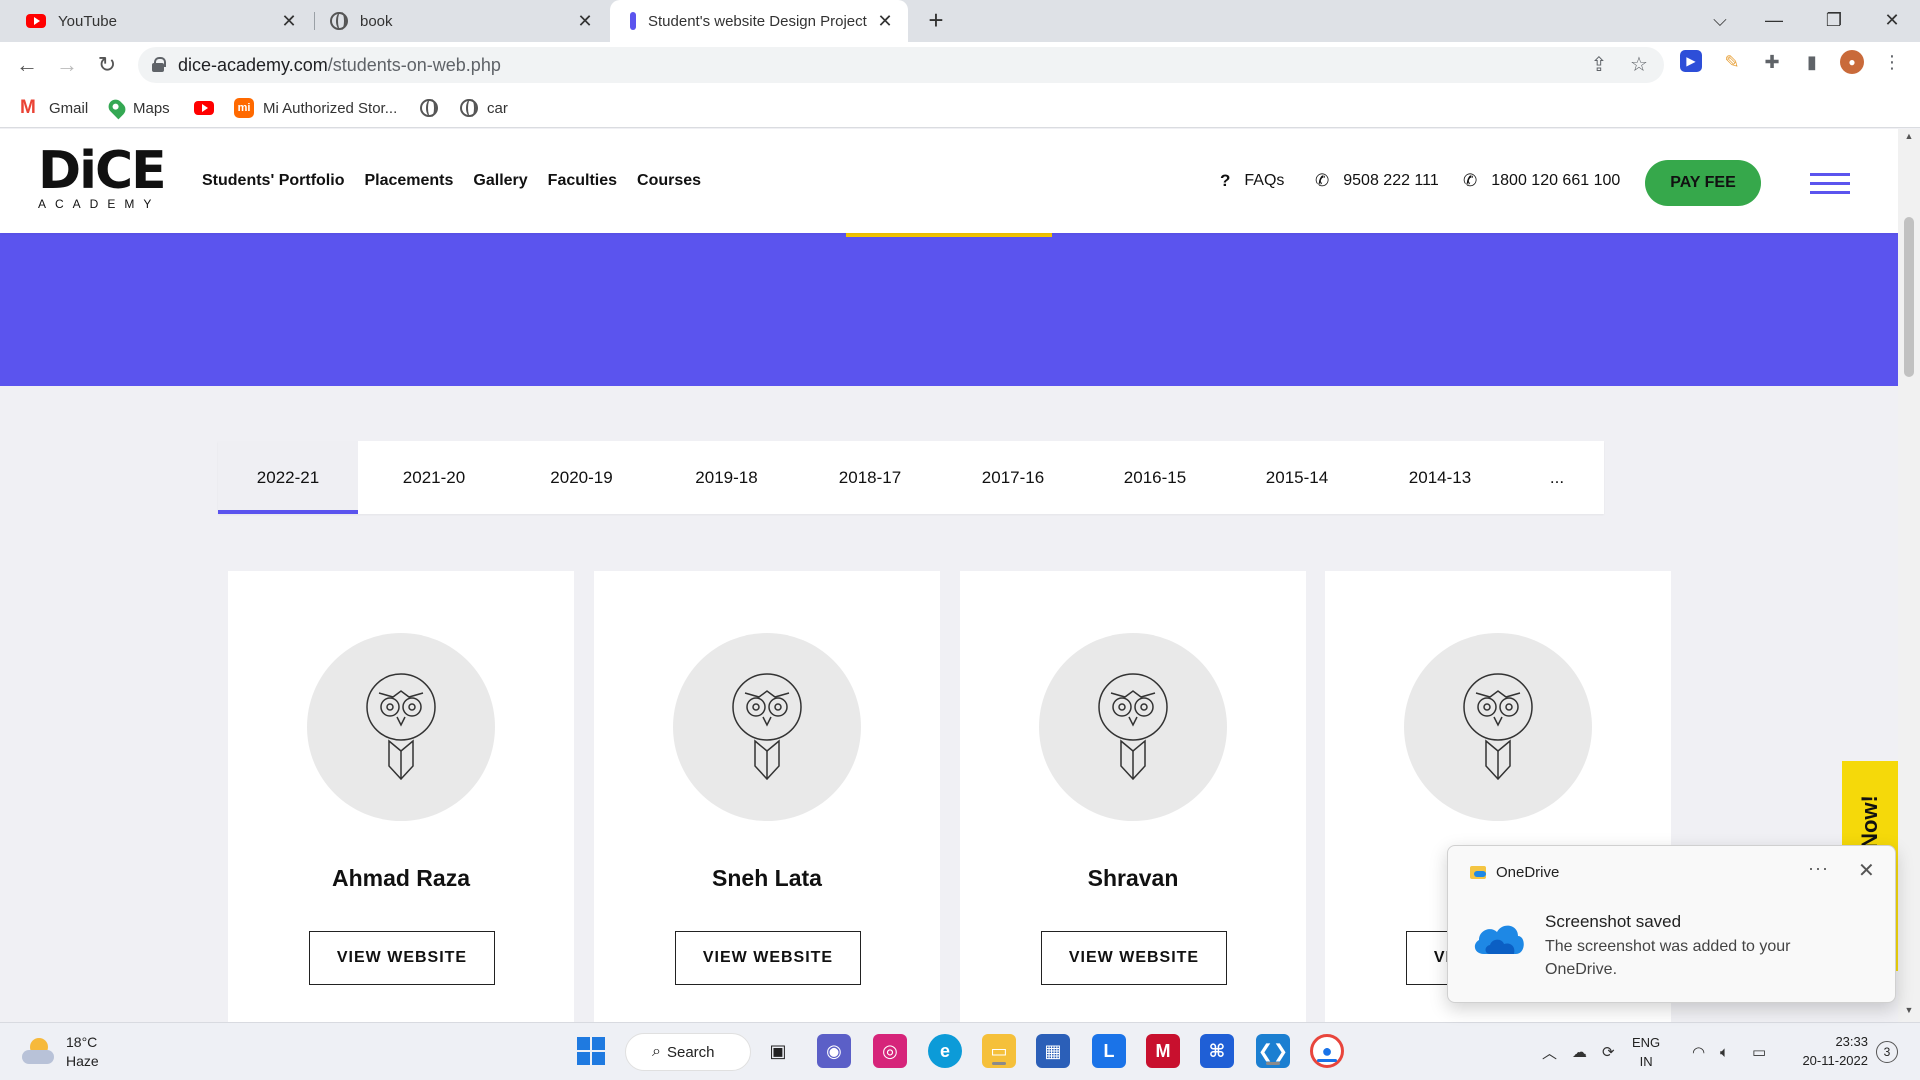 This screenshot has width=1920, height=1080. I want to click on bookmarks-bar: Gmail Maps mi Mi Authorized Stor... car, so click(960, 108).